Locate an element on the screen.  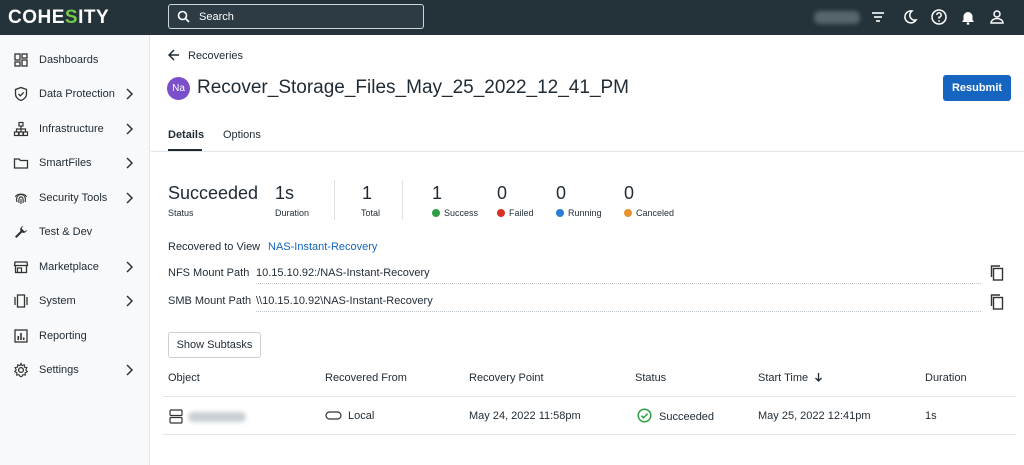
sidebar-item-smartfiles: SmartFiles is located at coordinates (75, 164).